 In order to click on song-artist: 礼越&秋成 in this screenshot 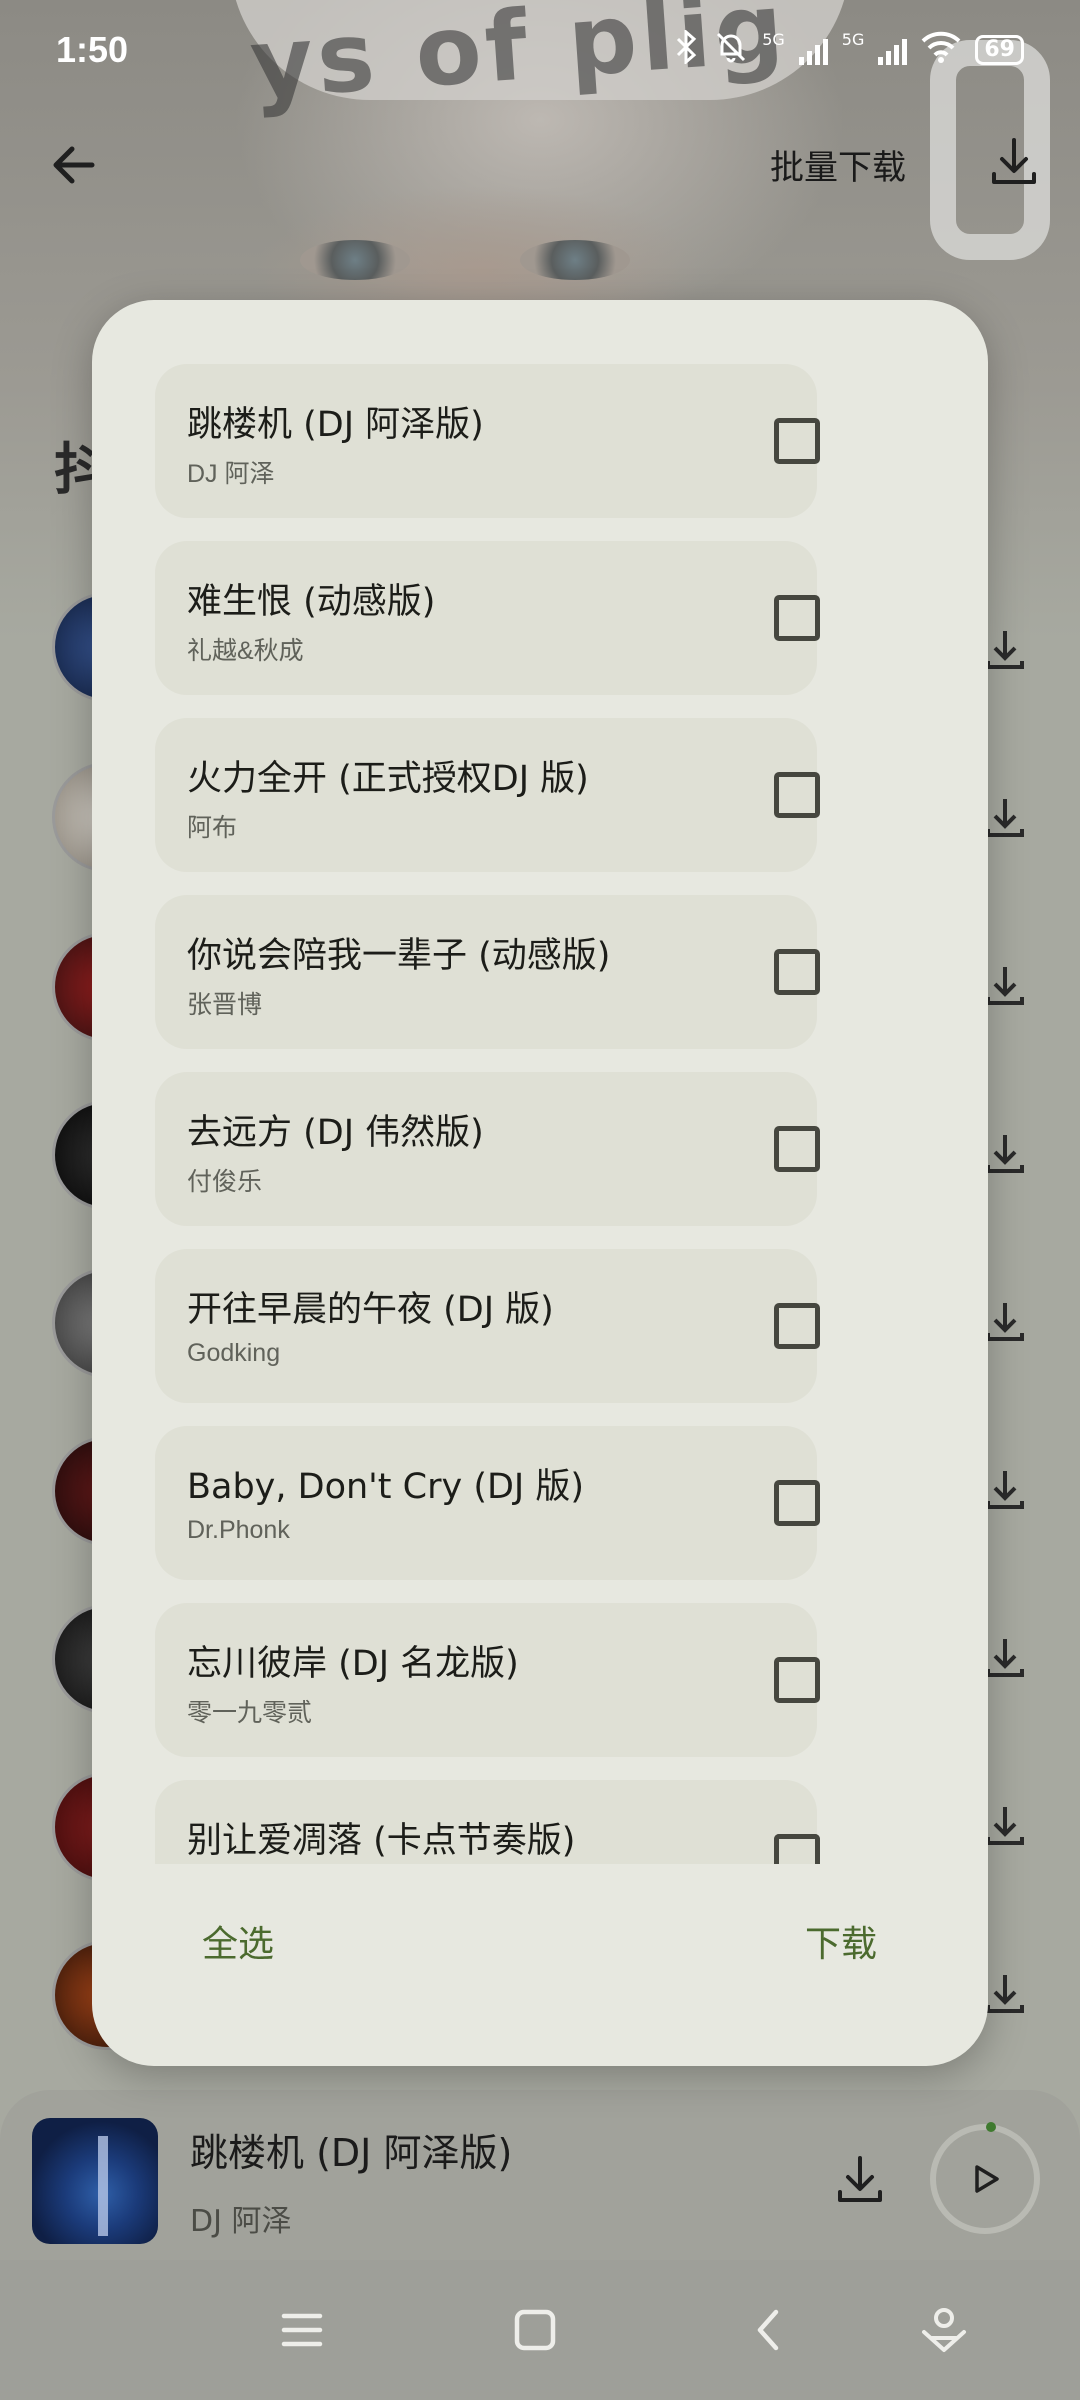, I will do `click(245, 651)`.